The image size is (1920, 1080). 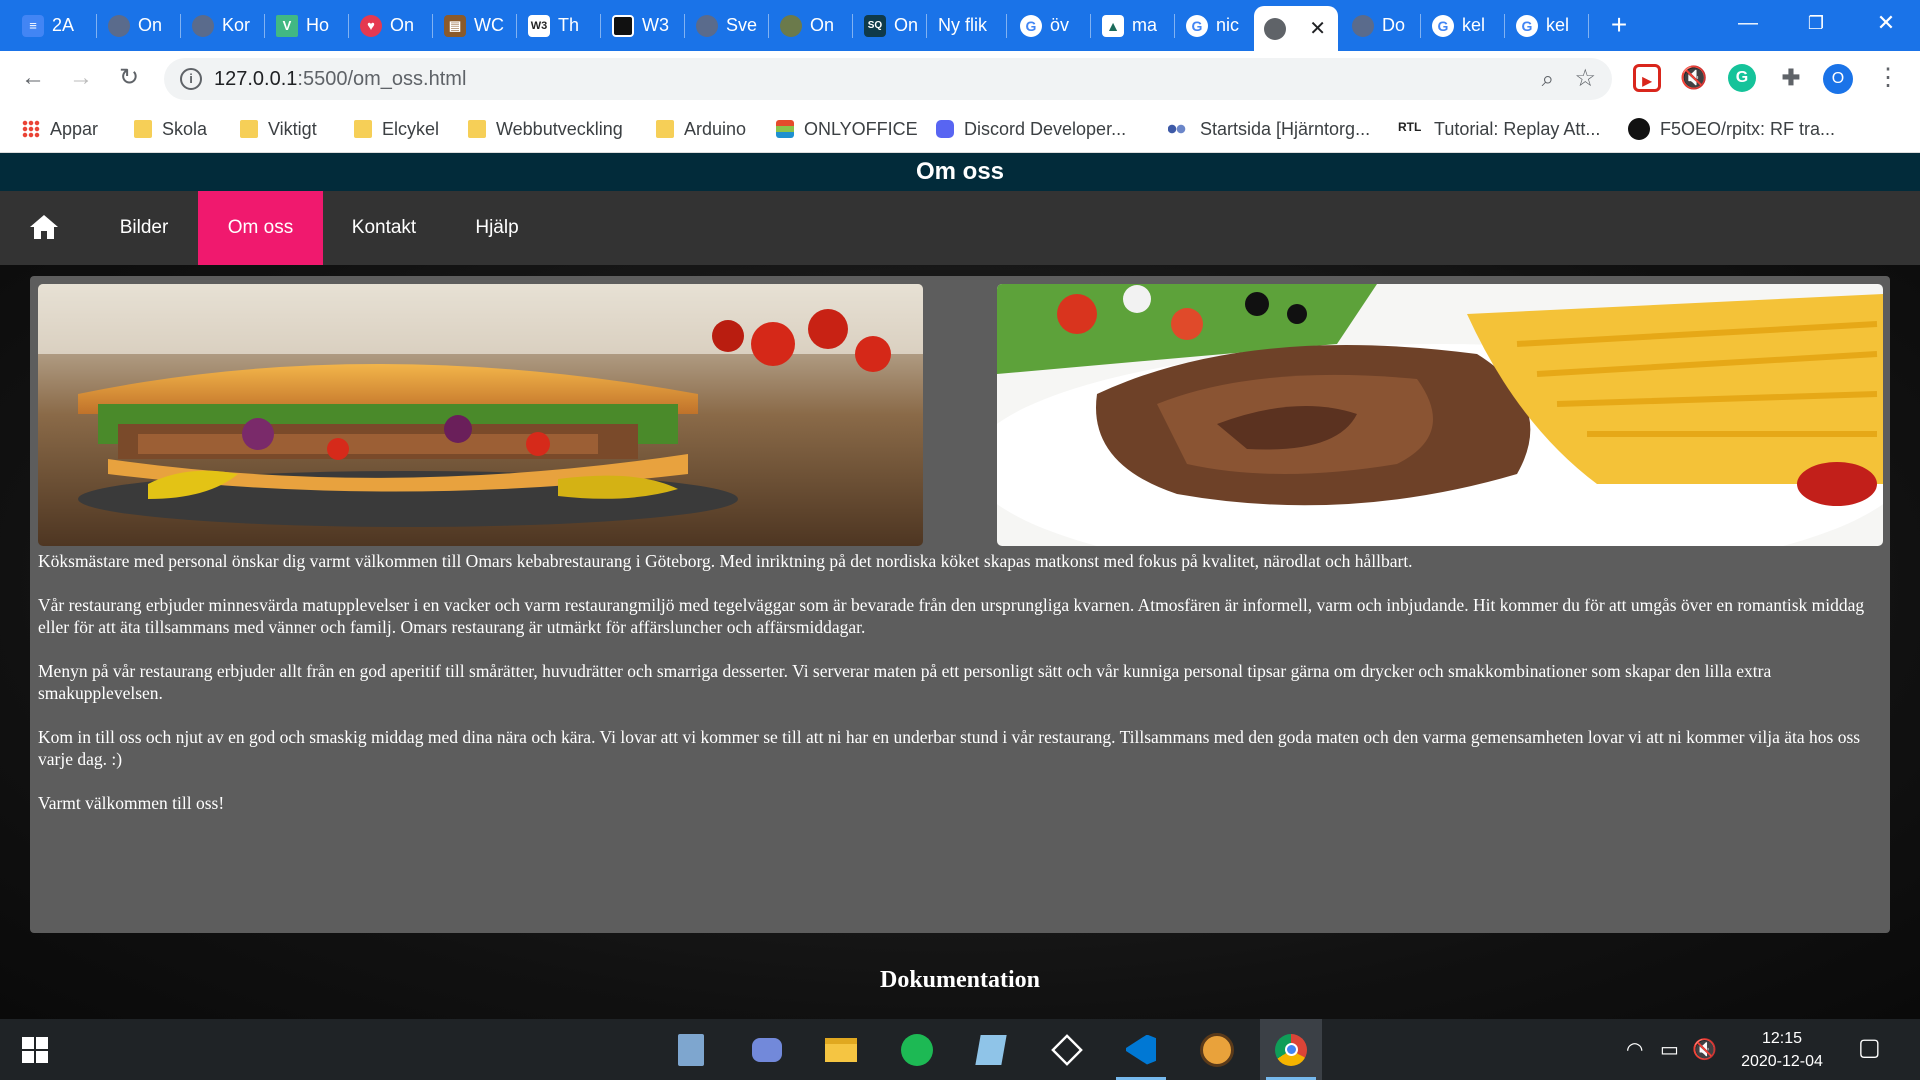 I want to click on shoes-game-icon, so click(x=1217, y=1049).